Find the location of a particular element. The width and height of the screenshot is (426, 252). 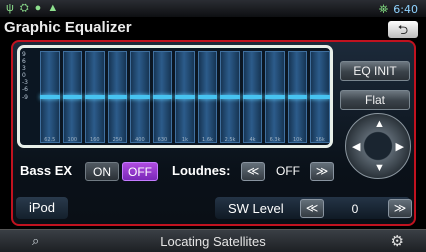

db-scale: 9 6 3 0 -3 -6 -9 is located at coordinates (28, 97).